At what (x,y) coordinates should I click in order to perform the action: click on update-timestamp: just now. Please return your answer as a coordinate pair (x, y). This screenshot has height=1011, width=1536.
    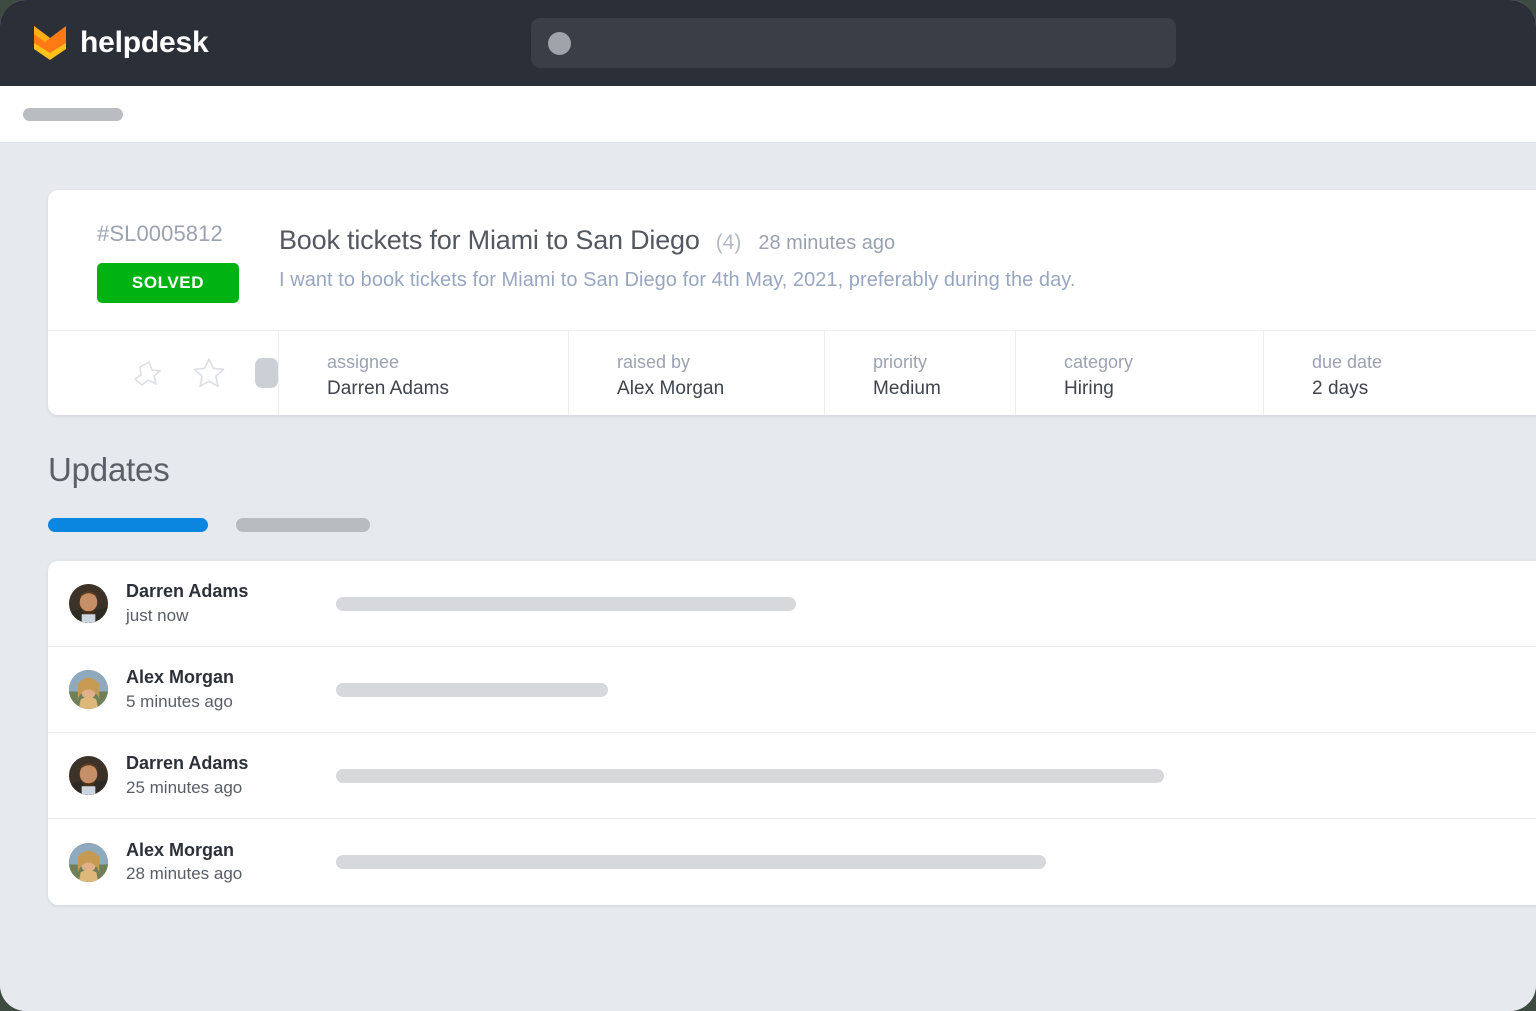
    Looking at the image, I should click on (157, 615).